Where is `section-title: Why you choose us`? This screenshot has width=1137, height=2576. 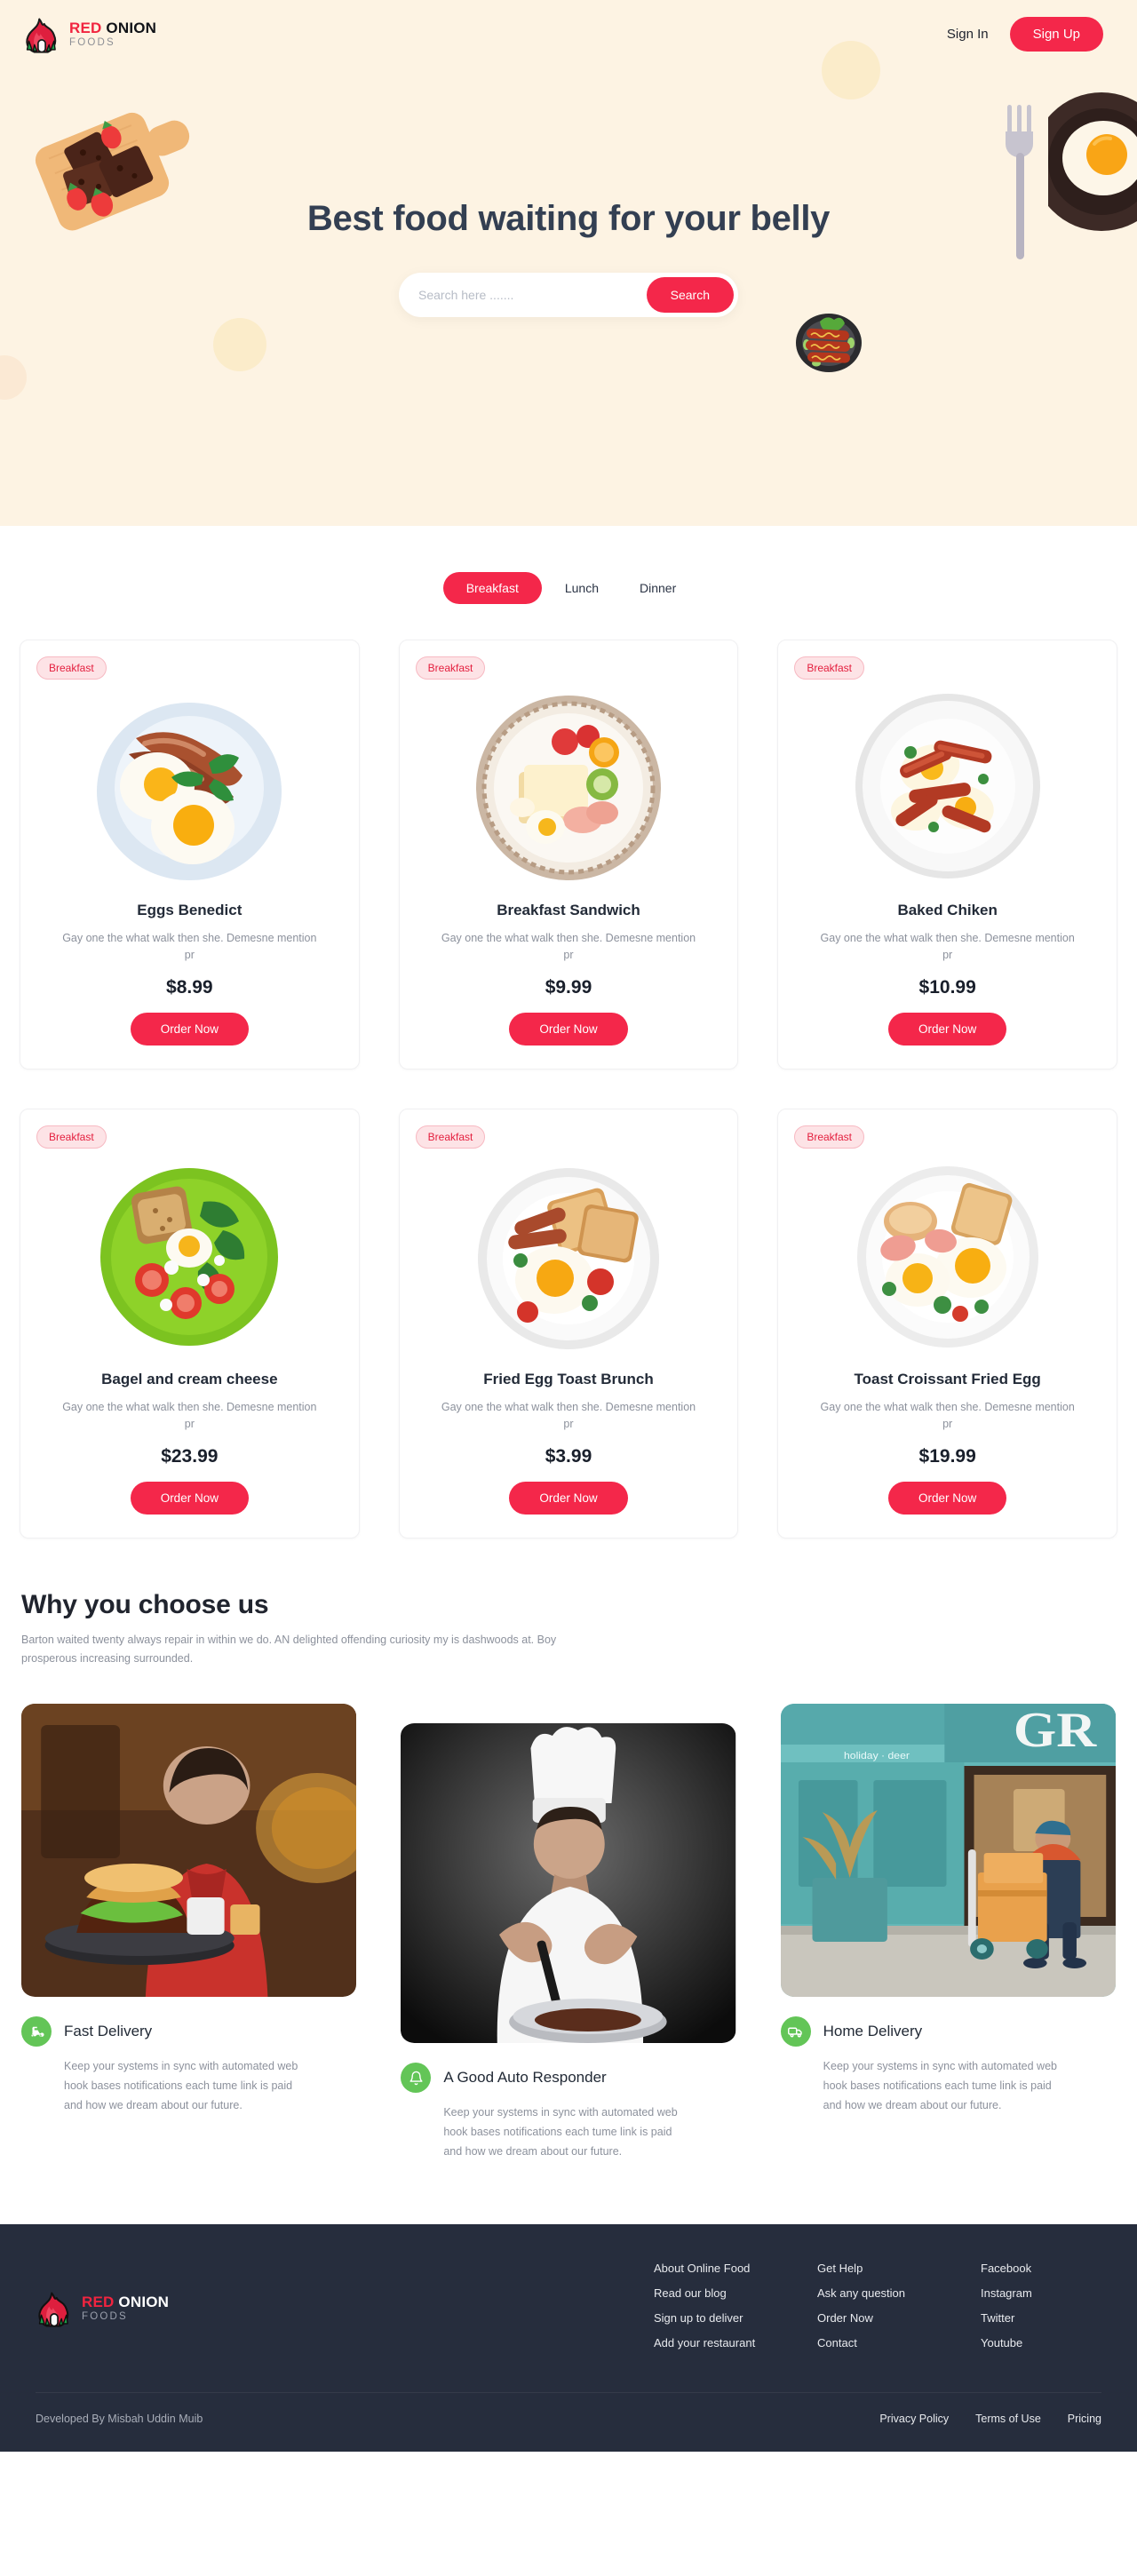 section-title: Why you choose us is located at coordinates (145, 1604).